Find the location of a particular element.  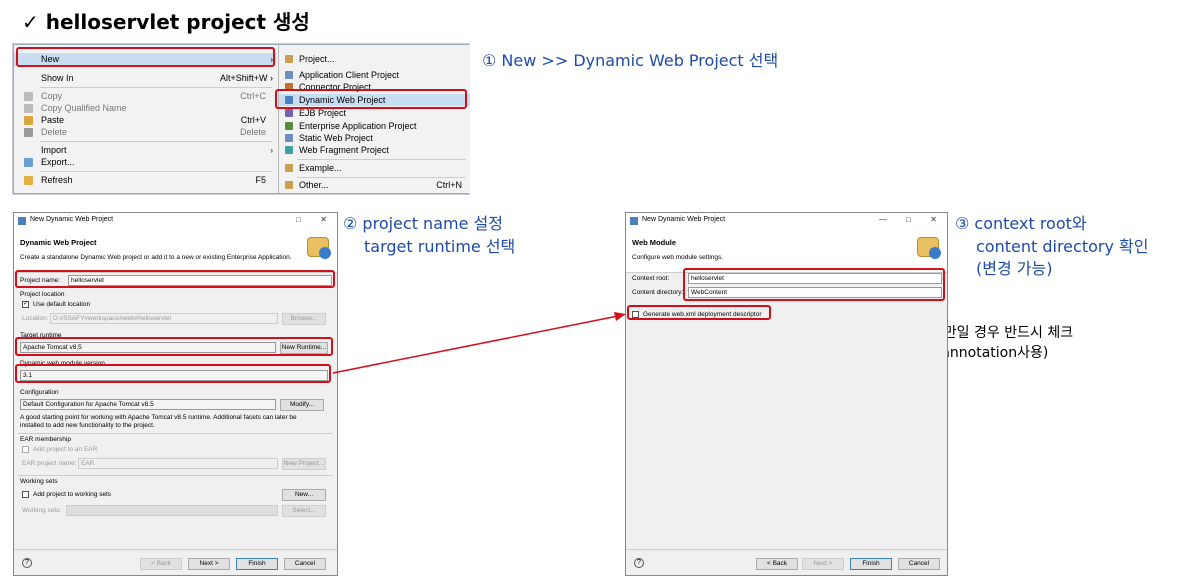

arrow-line is located at coordinates (475, 344).